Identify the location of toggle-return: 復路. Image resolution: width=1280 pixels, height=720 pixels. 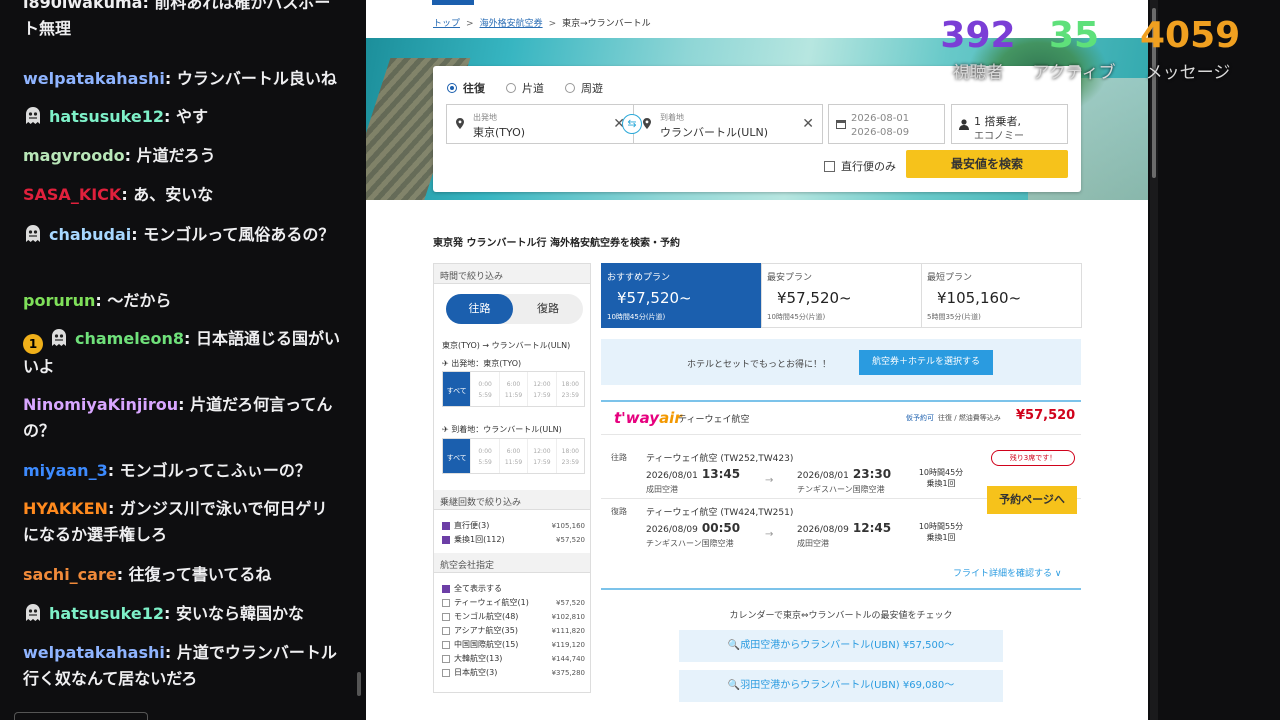
(548, 309).